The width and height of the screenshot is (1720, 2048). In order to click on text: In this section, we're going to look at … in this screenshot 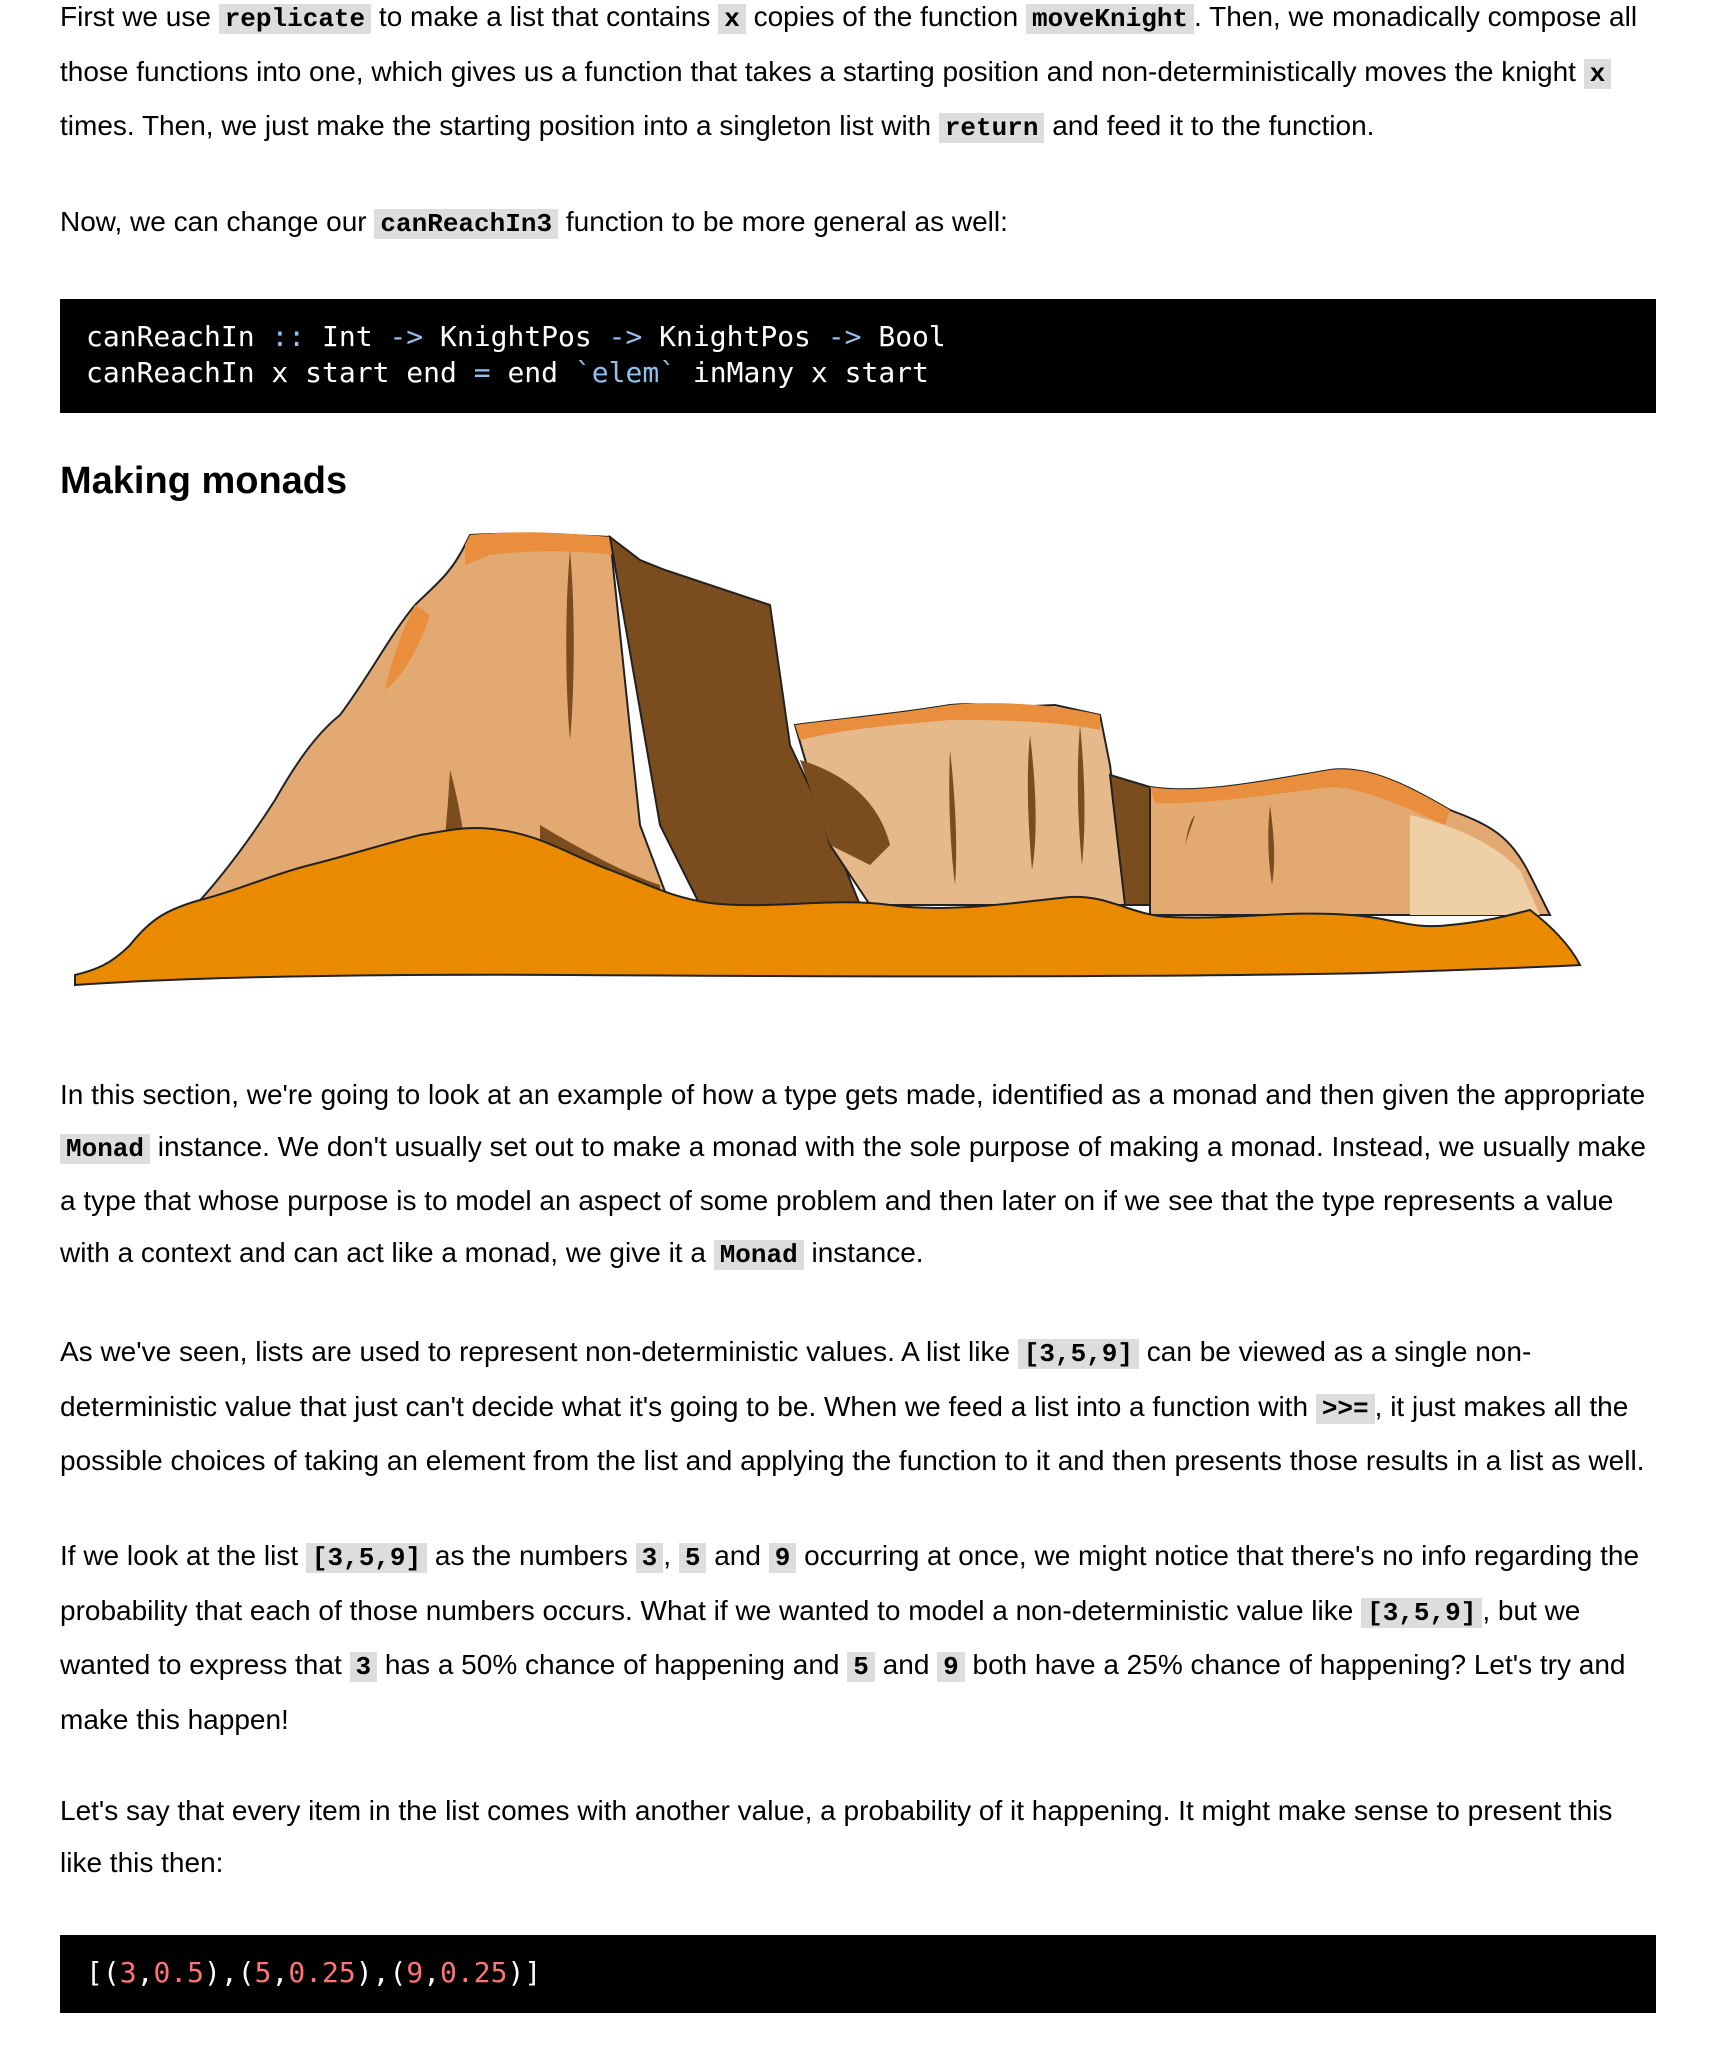, I will do `click(853, 1094)`.